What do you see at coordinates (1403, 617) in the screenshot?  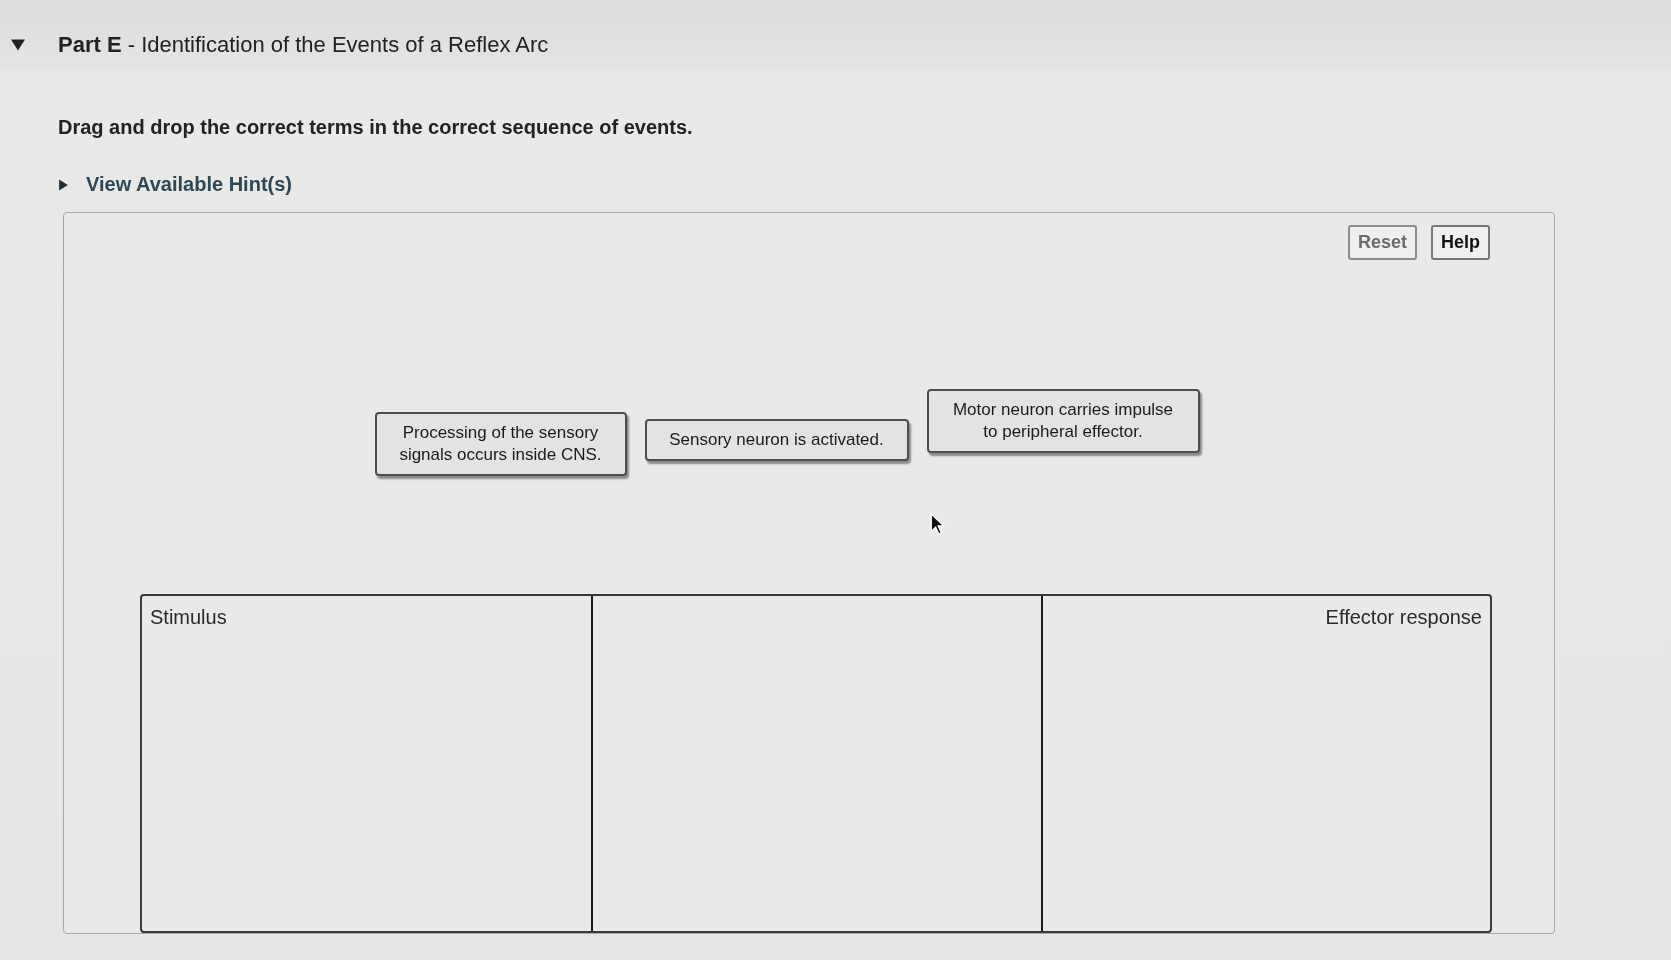 I see `zone-label: Effector response` at bounding box center [1403, 617].